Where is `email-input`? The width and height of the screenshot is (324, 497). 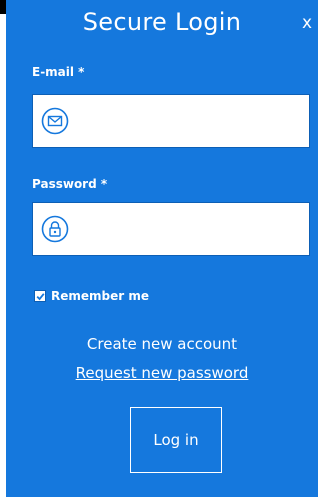 email-input is located at coordinates (190, 122).